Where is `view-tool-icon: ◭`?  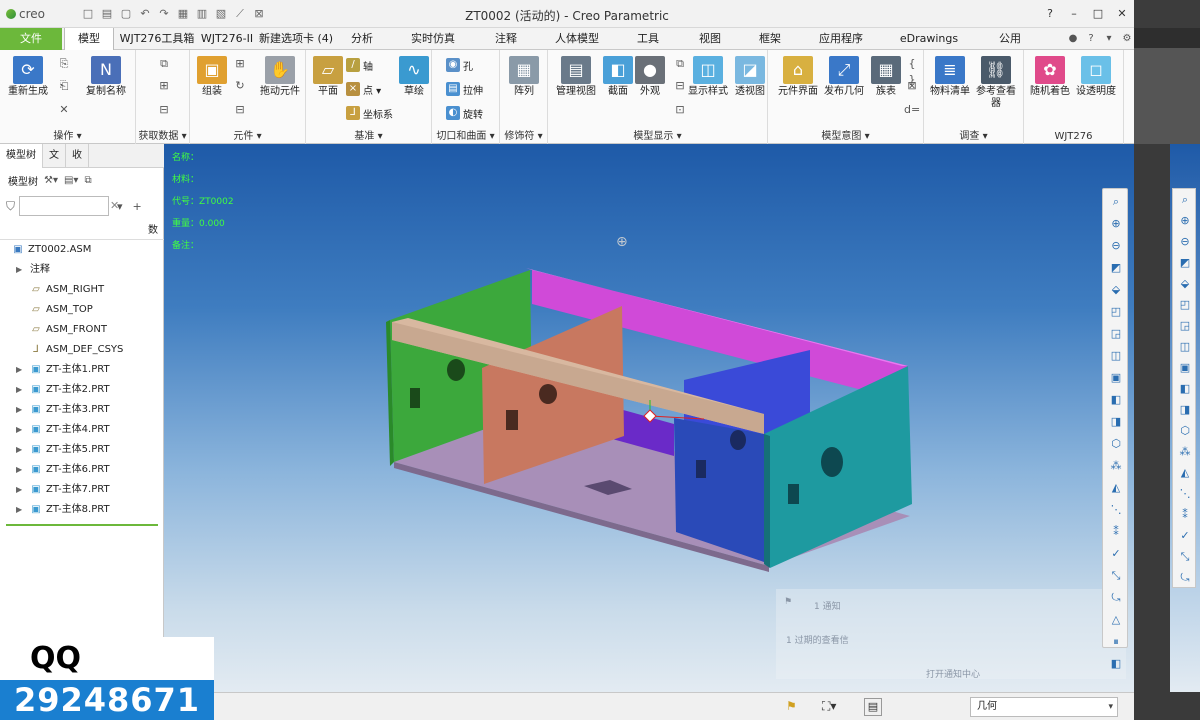 view-tool-icon: ◭ is located at coordinates (1116, 488).